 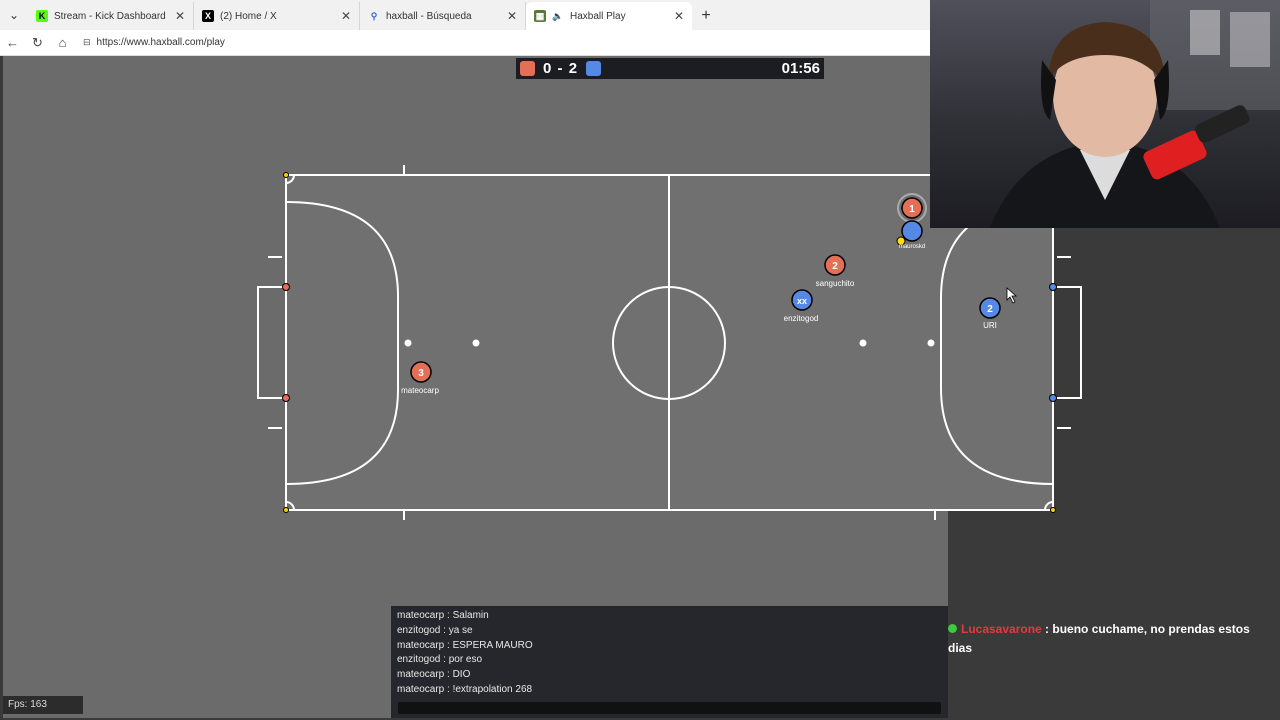 I want to click on chat-message: enzitogod : ya se, so click(x=435, y=630).